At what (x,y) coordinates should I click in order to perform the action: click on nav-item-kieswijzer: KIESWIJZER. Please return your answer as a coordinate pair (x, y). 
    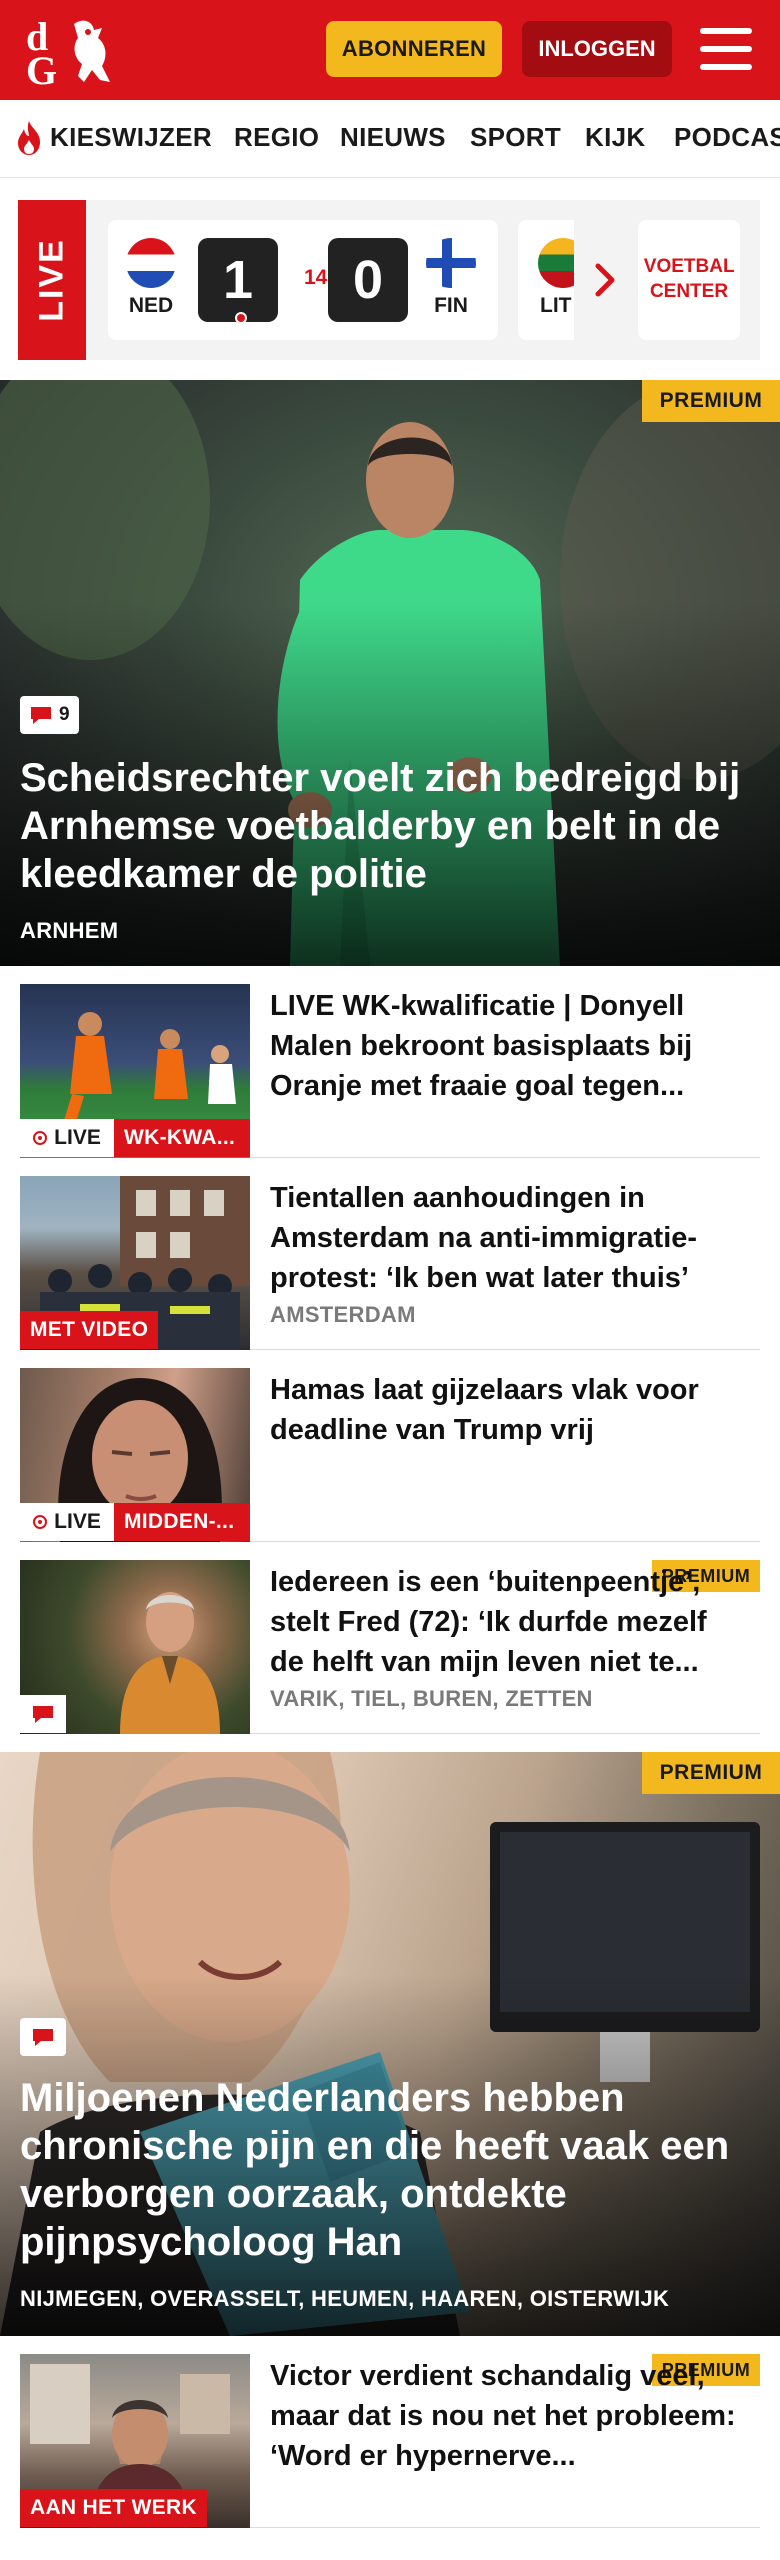
    Looking at the image, I should click on (131, 137).